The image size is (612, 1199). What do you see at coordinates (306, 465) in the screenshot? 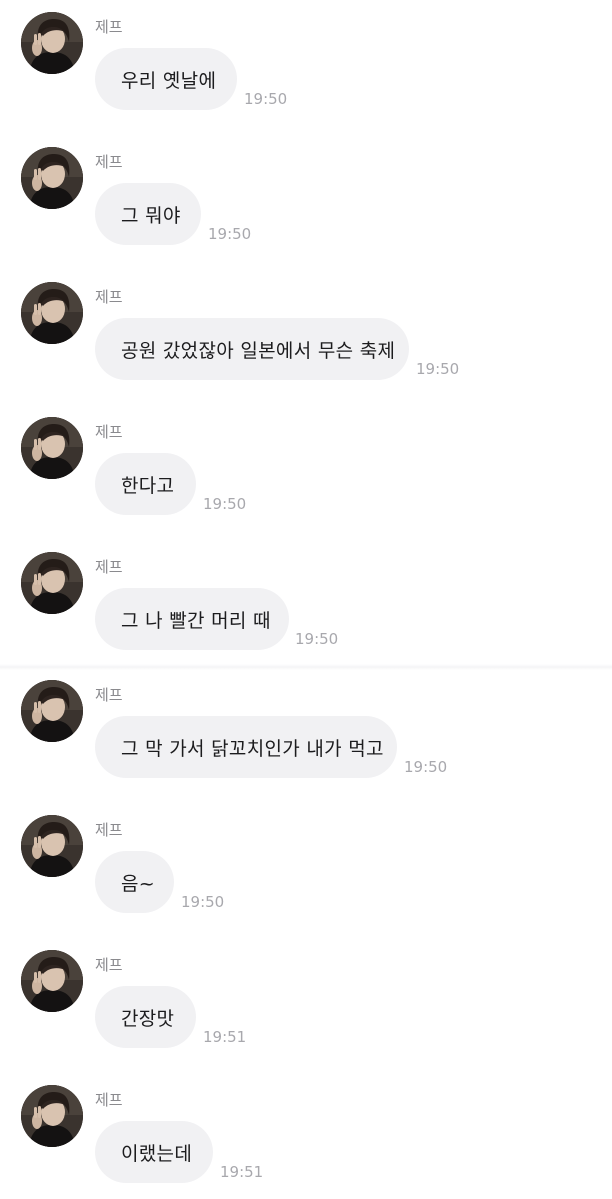
I see `message-row: 제프 한다고 19:50` at bounding box center [306, 465].